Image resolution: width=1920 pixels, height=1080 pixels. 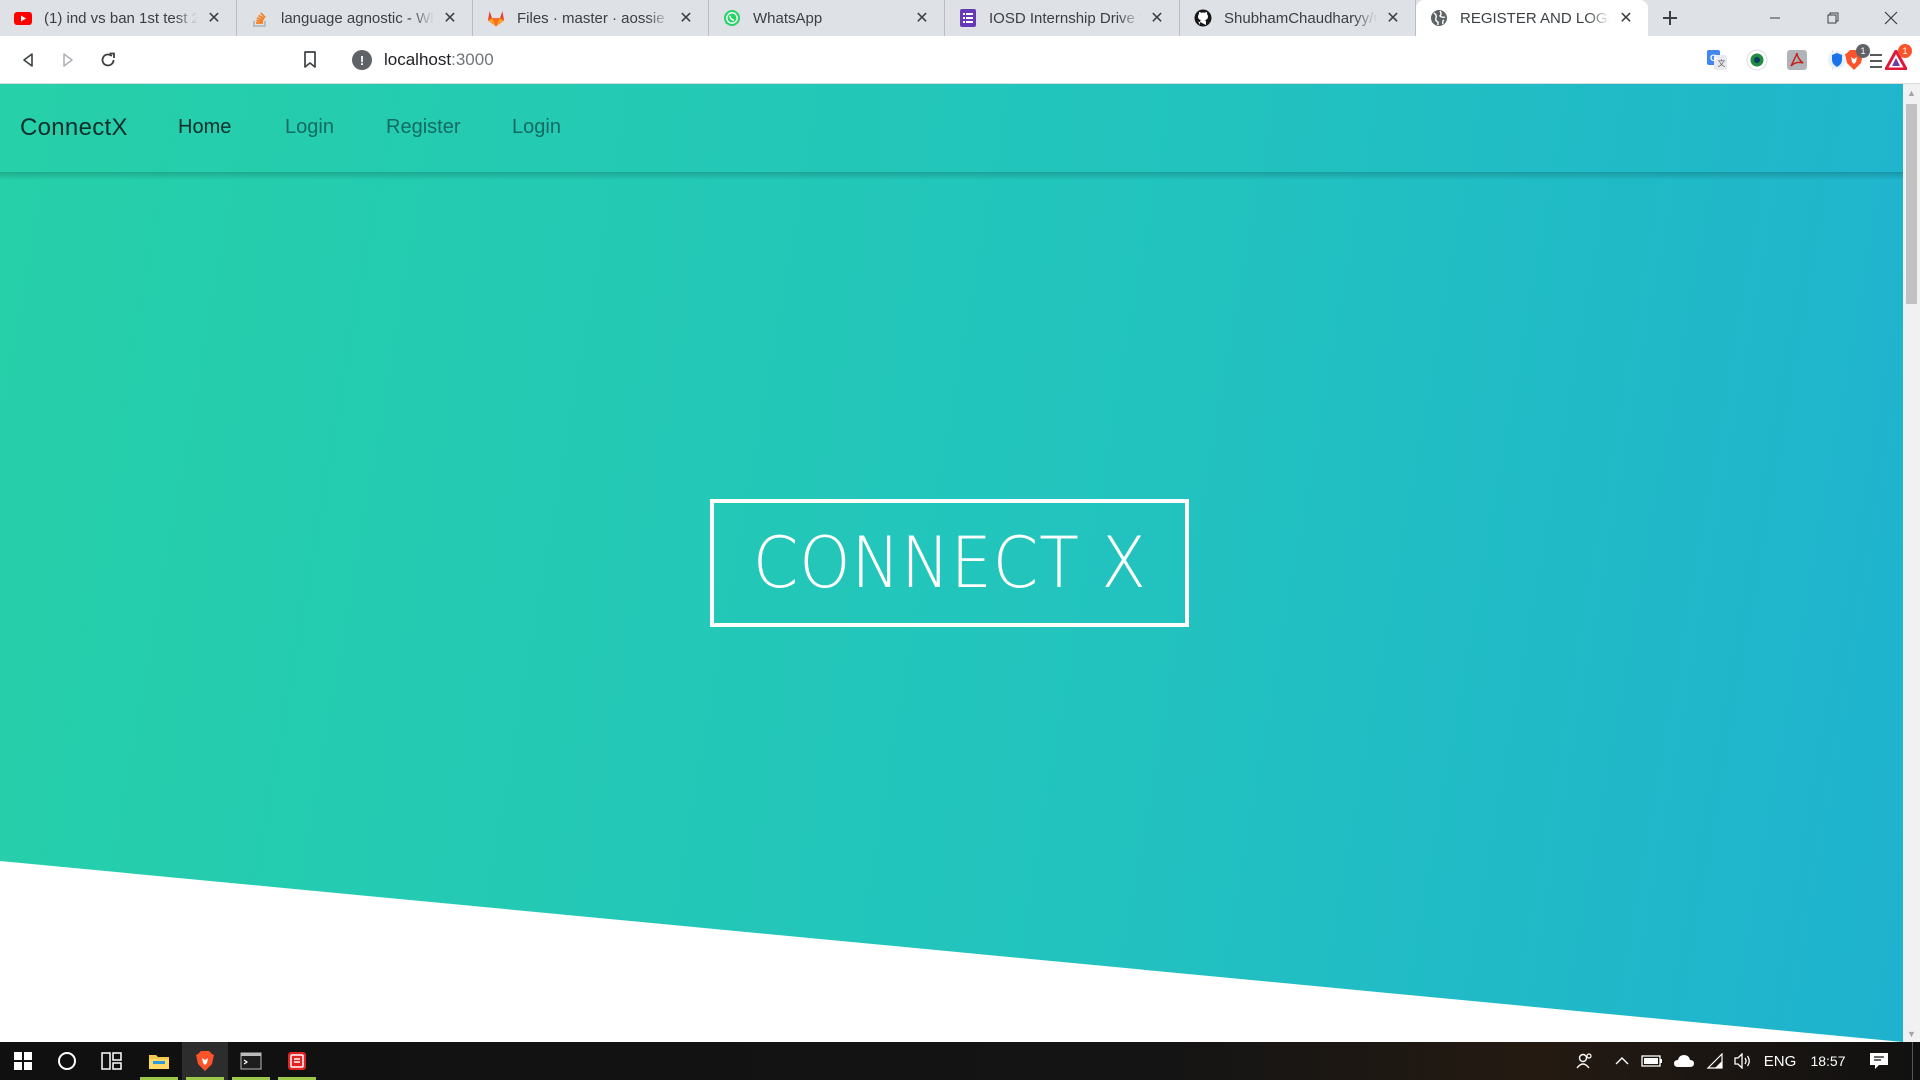 I want to click on tab-github: ShubhamChaudharyy/Cc ✕, so click(x=1298, y=18).